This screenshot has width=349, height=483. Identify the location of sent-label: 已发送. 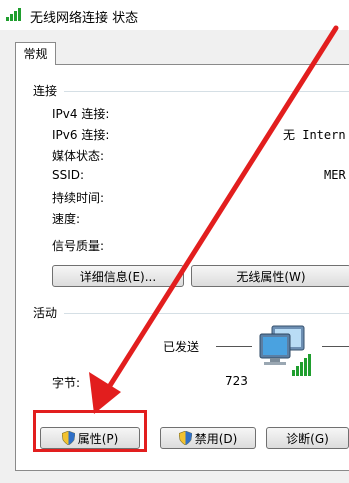
(181, 347).